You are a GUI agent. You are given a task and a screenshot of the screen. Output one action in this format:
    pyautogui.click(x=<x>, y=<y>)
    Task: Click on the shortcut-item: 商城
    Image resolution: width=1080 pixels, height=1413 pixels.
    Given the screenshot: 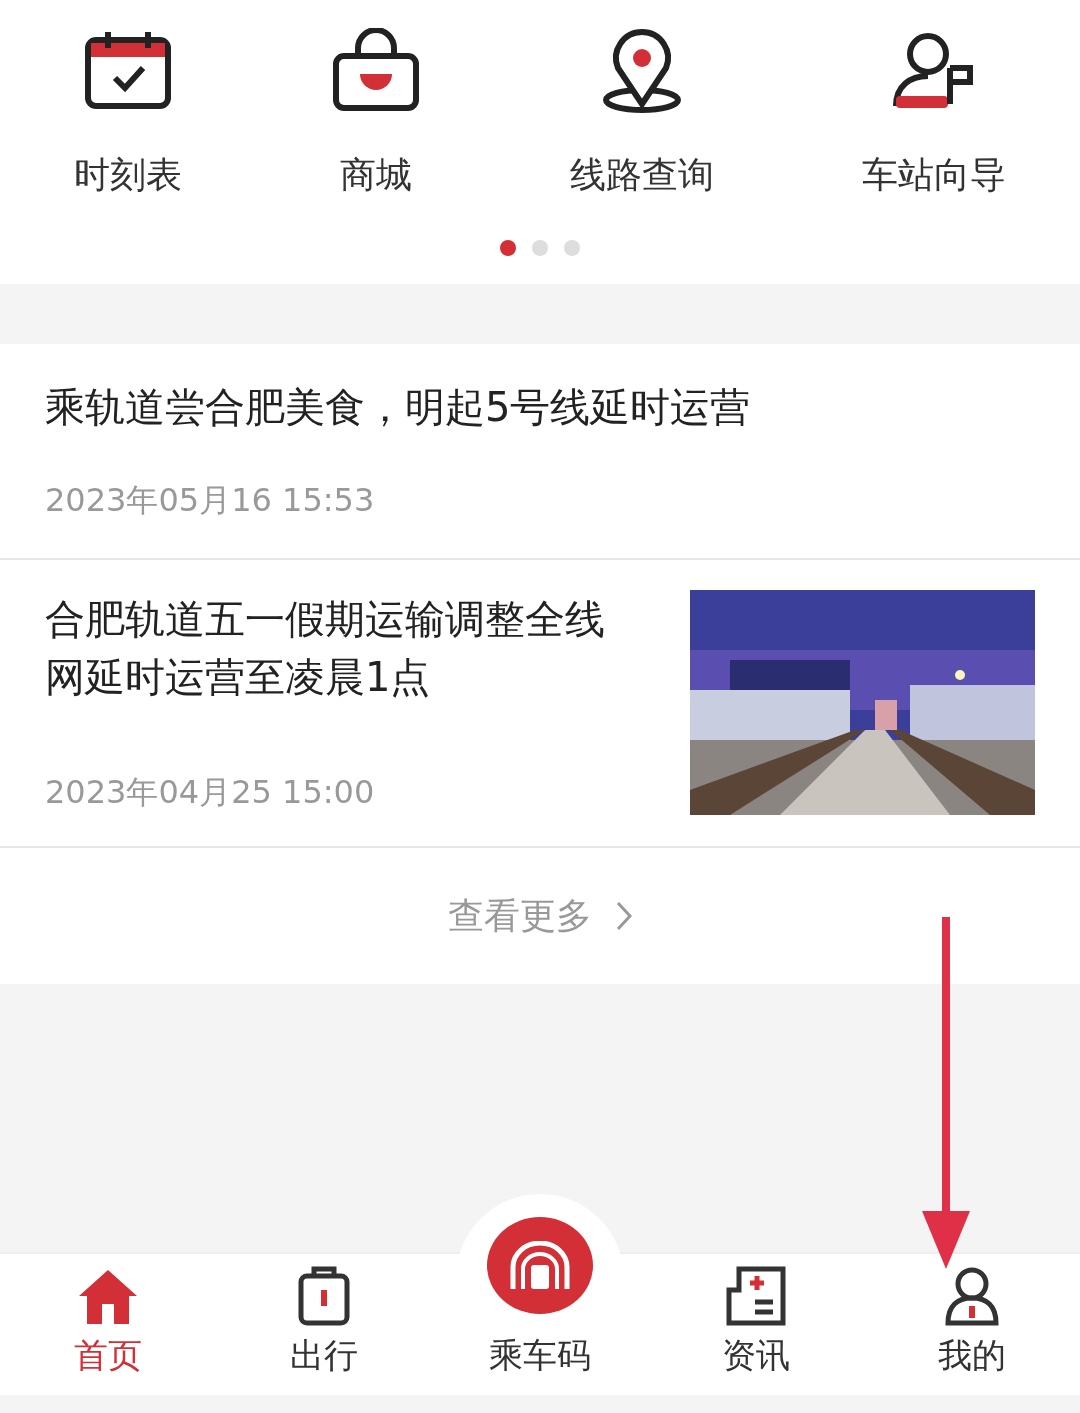 What is the action you would take?
    pyautogui.click(x=376, y=115)
    